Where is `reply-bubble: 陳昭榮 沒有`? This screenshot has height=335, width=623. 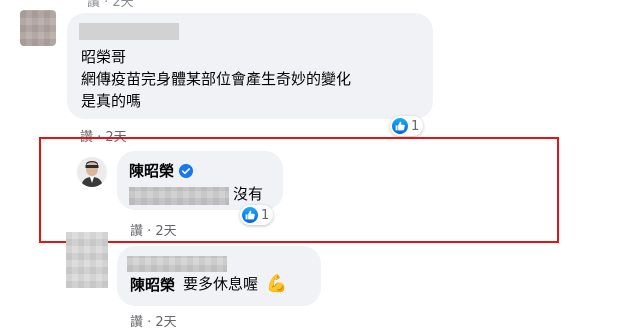
reply-bubble: 陳昭榮 沒有 is located at coordinates (200, 180).